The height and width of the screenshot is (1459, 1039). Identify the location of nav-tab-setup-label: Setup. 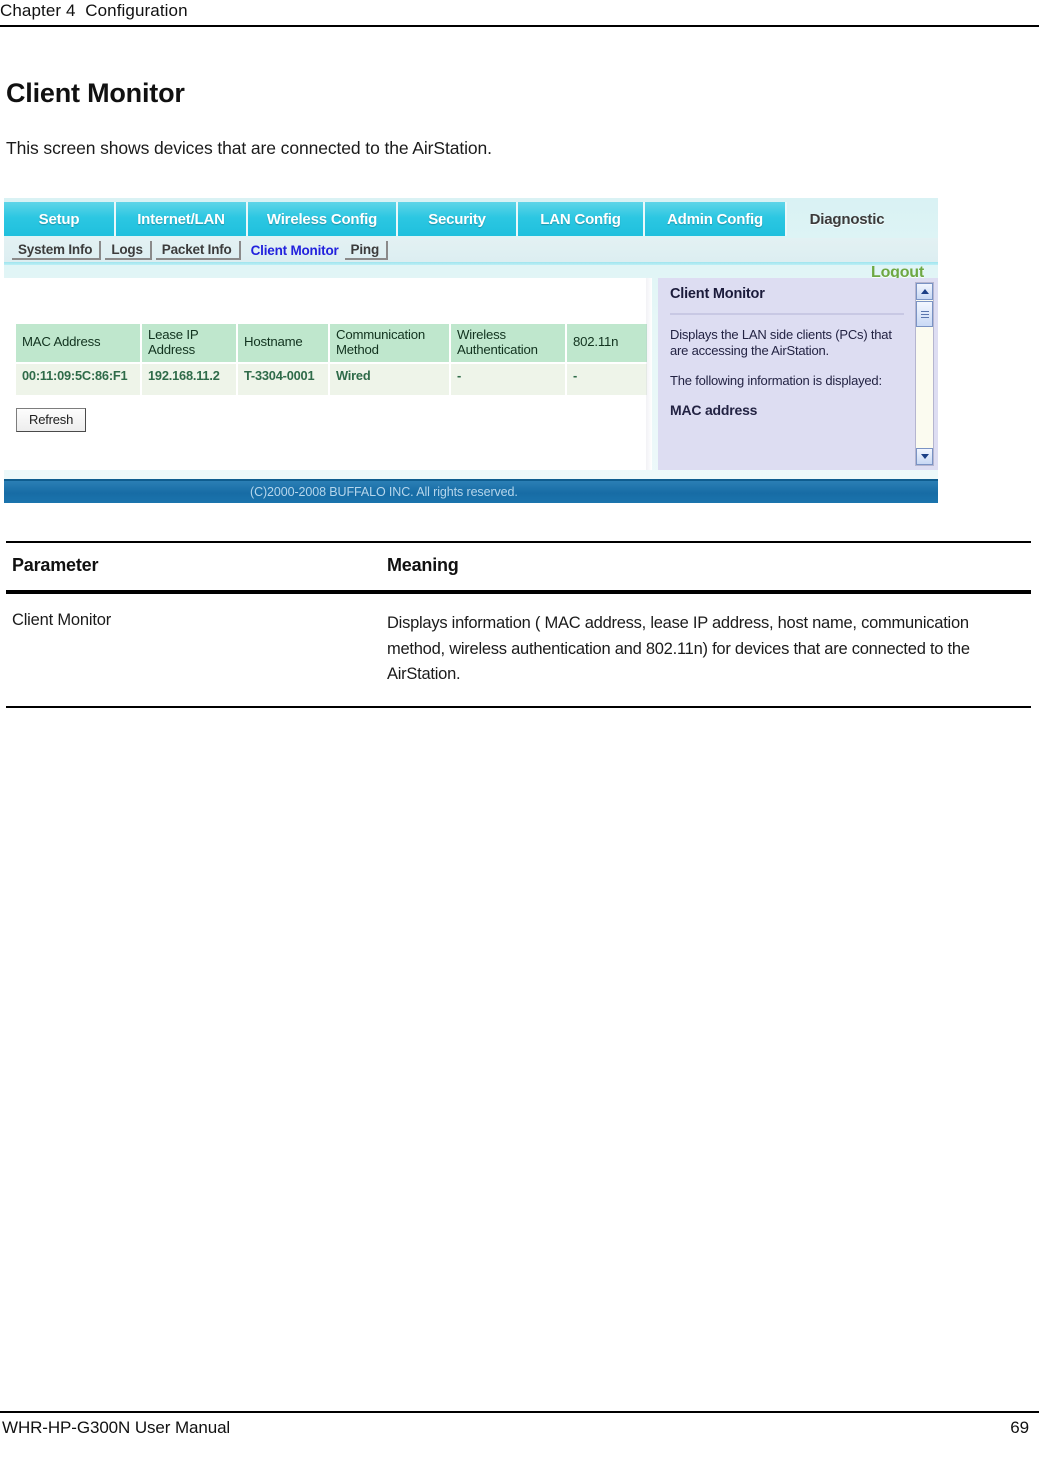
(59, 219).